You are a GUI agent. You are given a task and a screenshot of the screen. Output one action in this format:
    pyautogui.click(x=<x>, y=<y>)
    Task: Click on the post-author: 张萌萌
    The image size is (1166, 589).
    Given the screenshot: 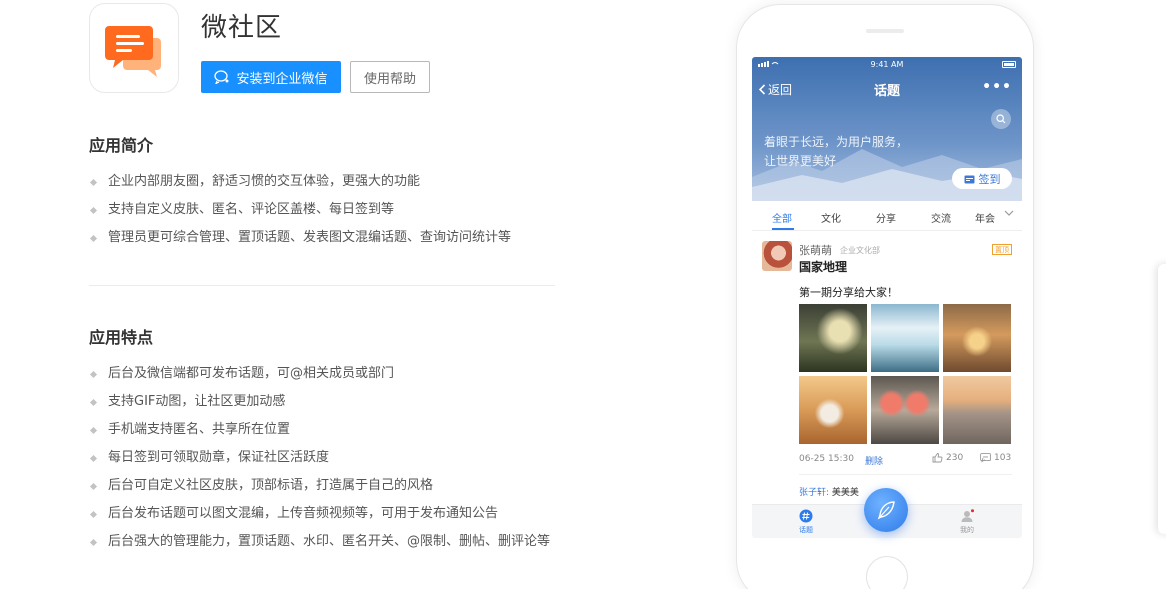 What is the action you would take?
    pyautogui.click(x=815, y=250)
    